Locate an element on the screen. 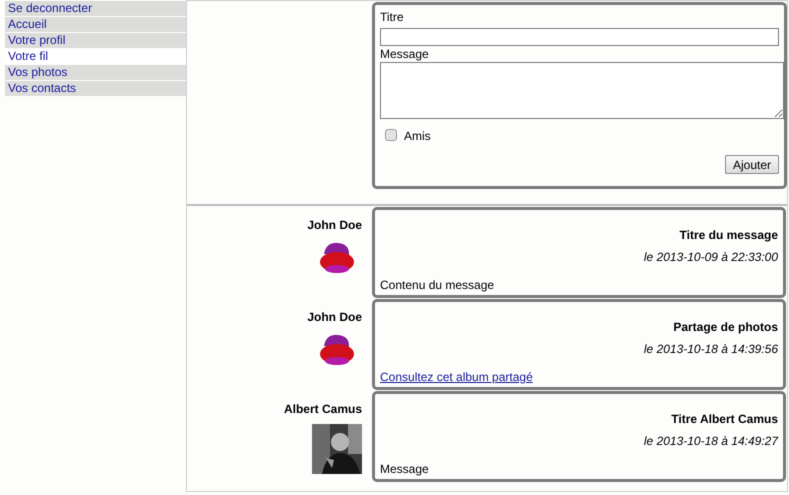  post-title: Titre du message is located at coordinates (729, 235).